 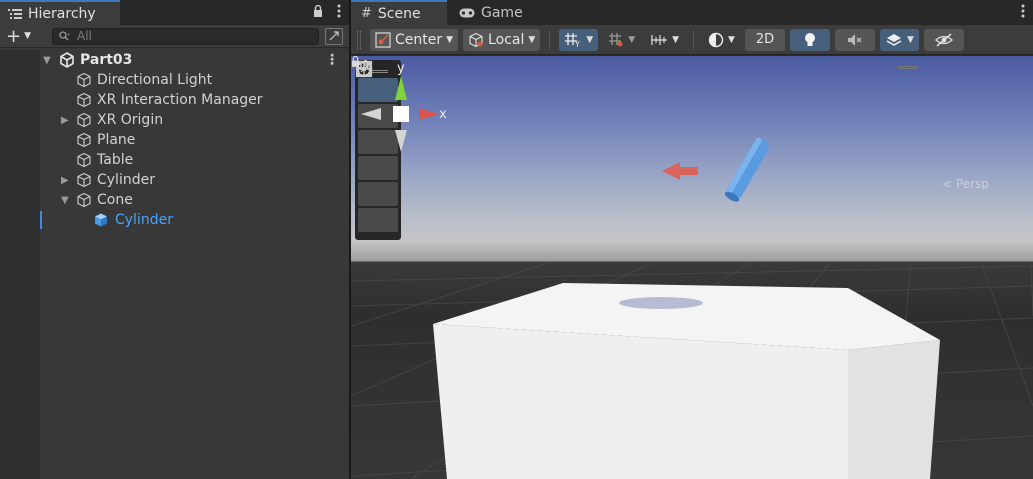 I want to click on search-icon, so click(x=64, y=36).